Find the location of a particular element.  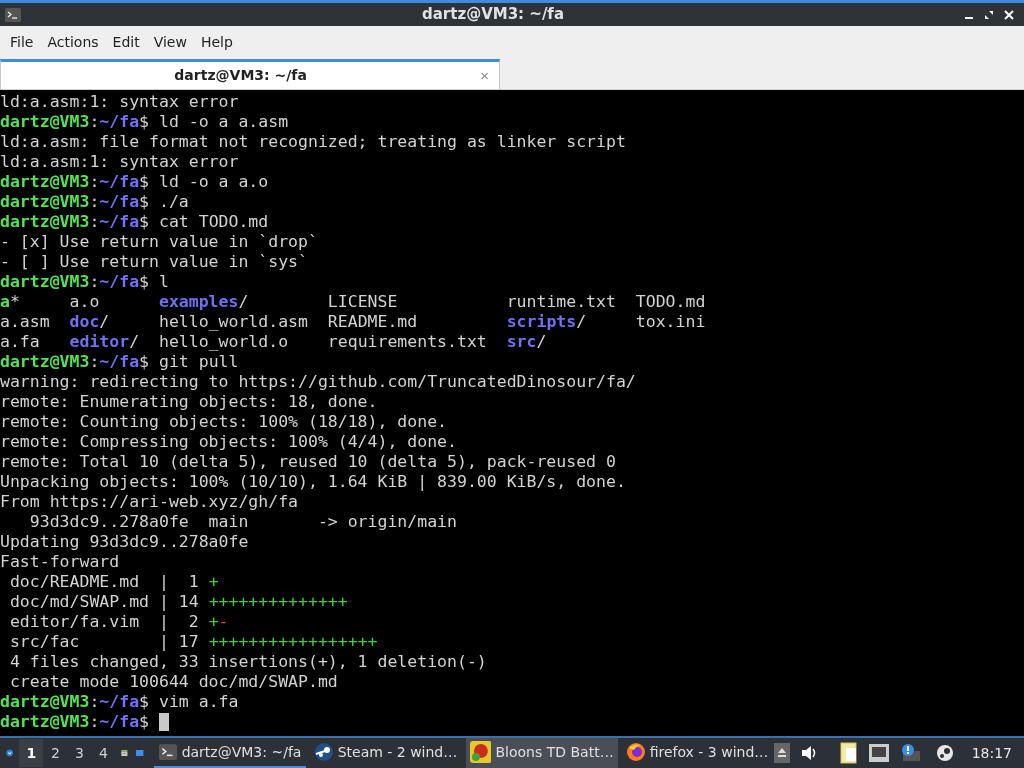

terminal-text: $ ./a is located at coordinates (164, 202).